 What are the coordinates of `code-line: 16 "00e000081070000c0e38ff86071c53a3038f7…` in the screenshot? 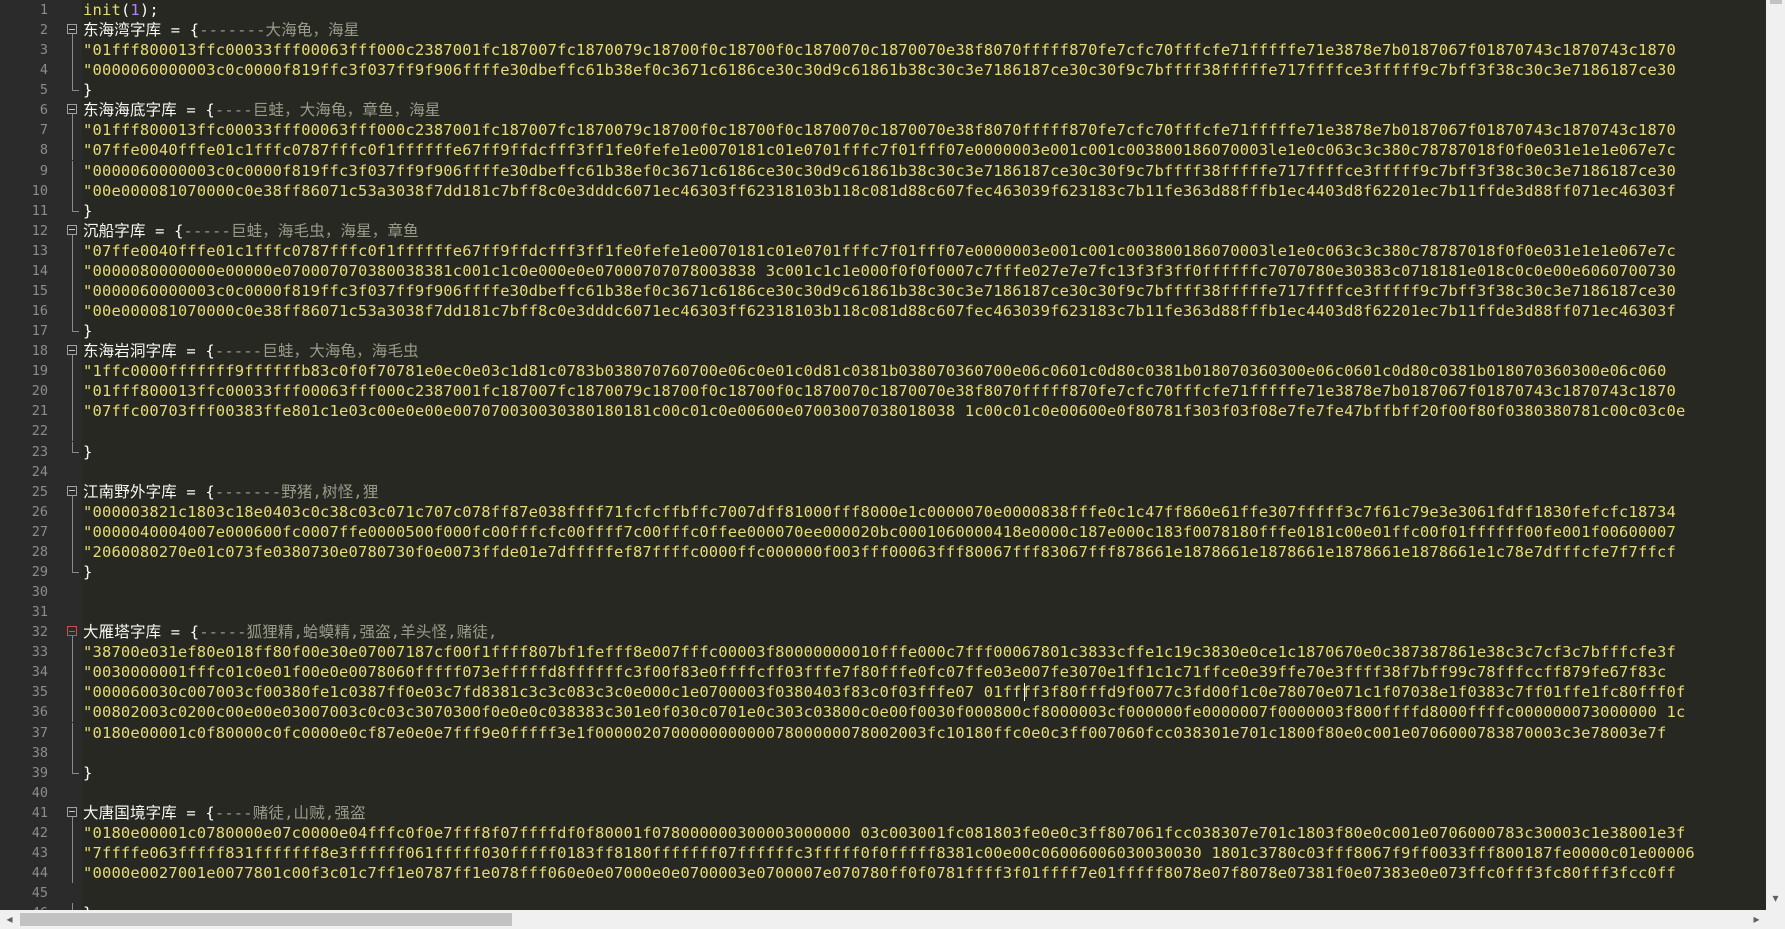 It's located at (883, 311).